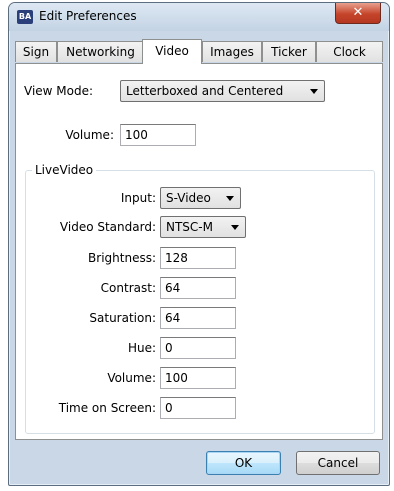 The height and width of the screenshot is (491, 394). I want to click on time-on-screen-input: 0, so click(198, 408).